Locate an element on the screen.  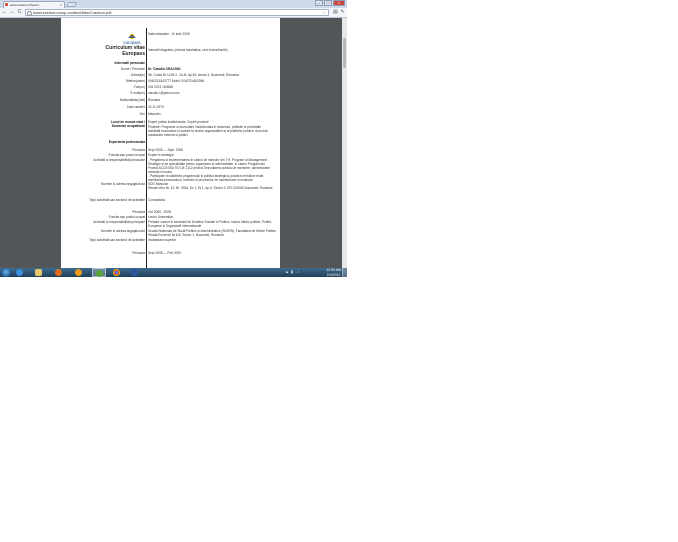
chrome-taskbar-icon is located at coordinates (117, 272).